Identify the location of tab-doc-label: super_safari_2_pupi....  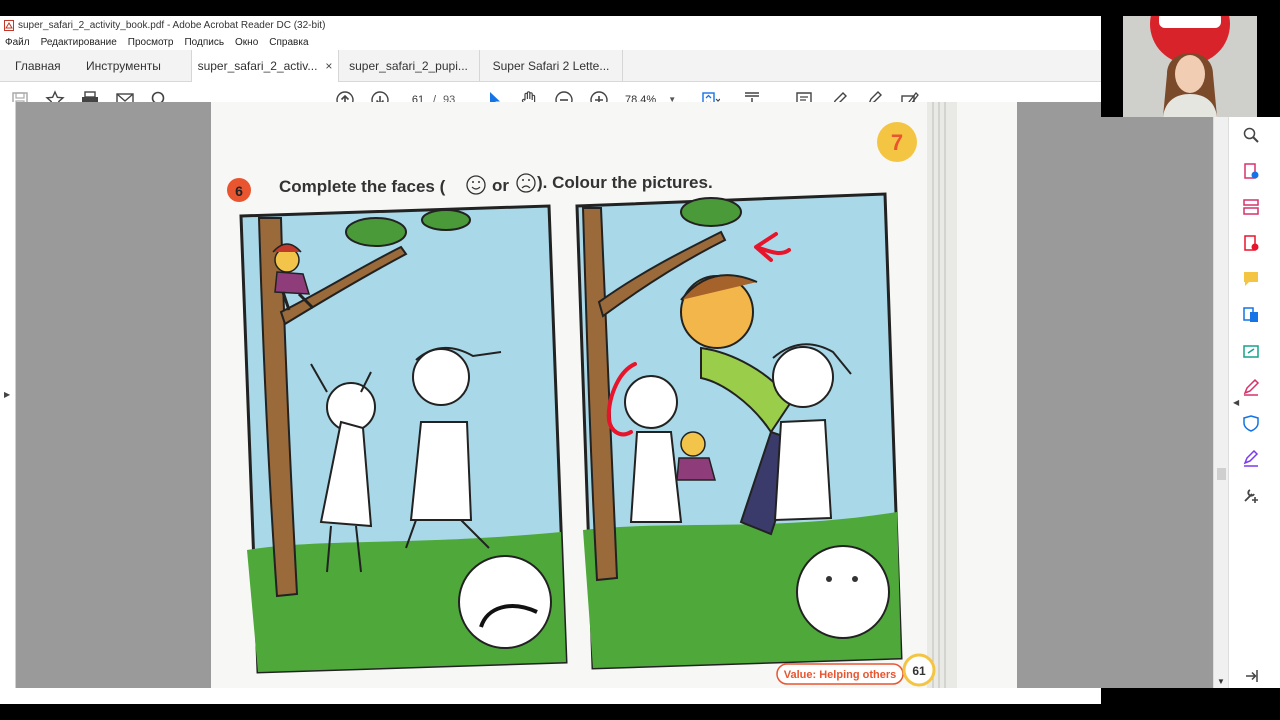
(408, 65).